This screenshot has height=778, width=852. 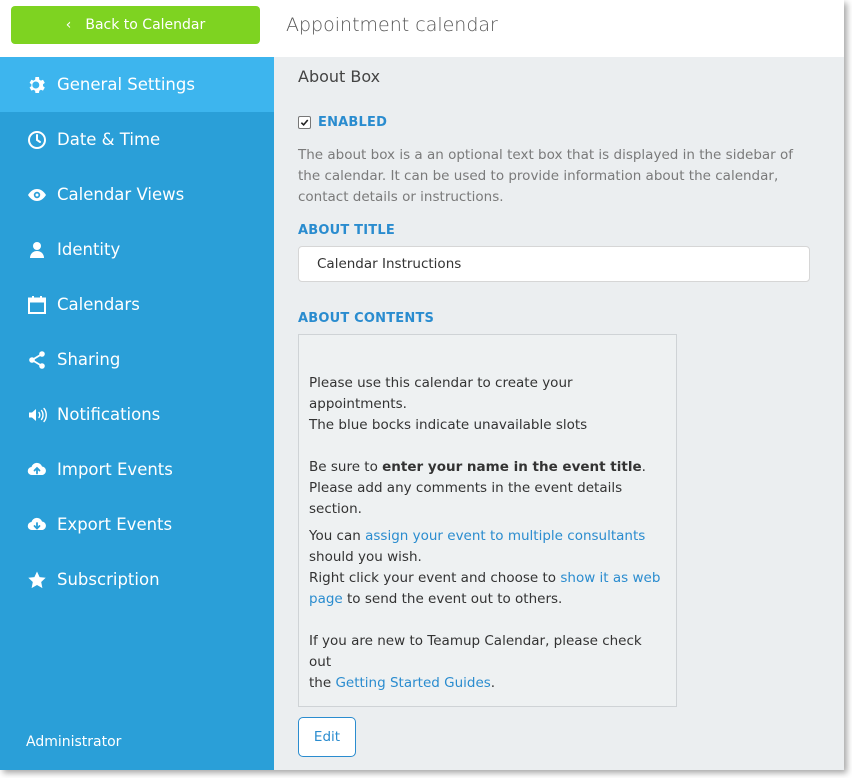 I want to click on edit-button: Edit, so click(x=327, y=737).